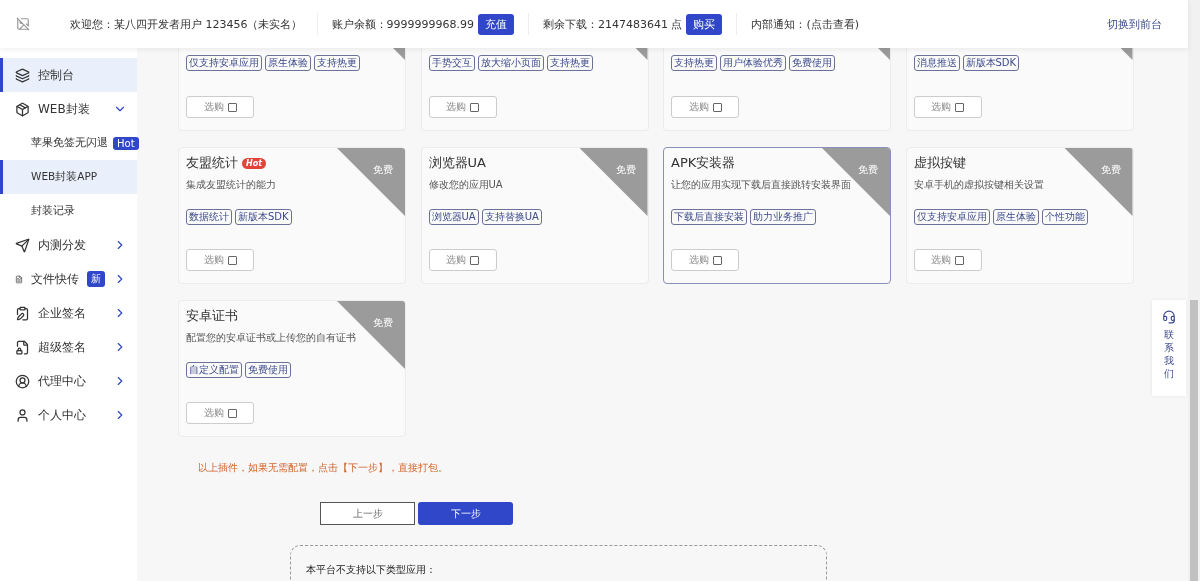 This screenshot has height=581, width=1200. Describe the element at coordinates (761, 185) in the screenshot. I see `plugin-description: 让您的应用实现下载后直接跳转安装界面` at that location.